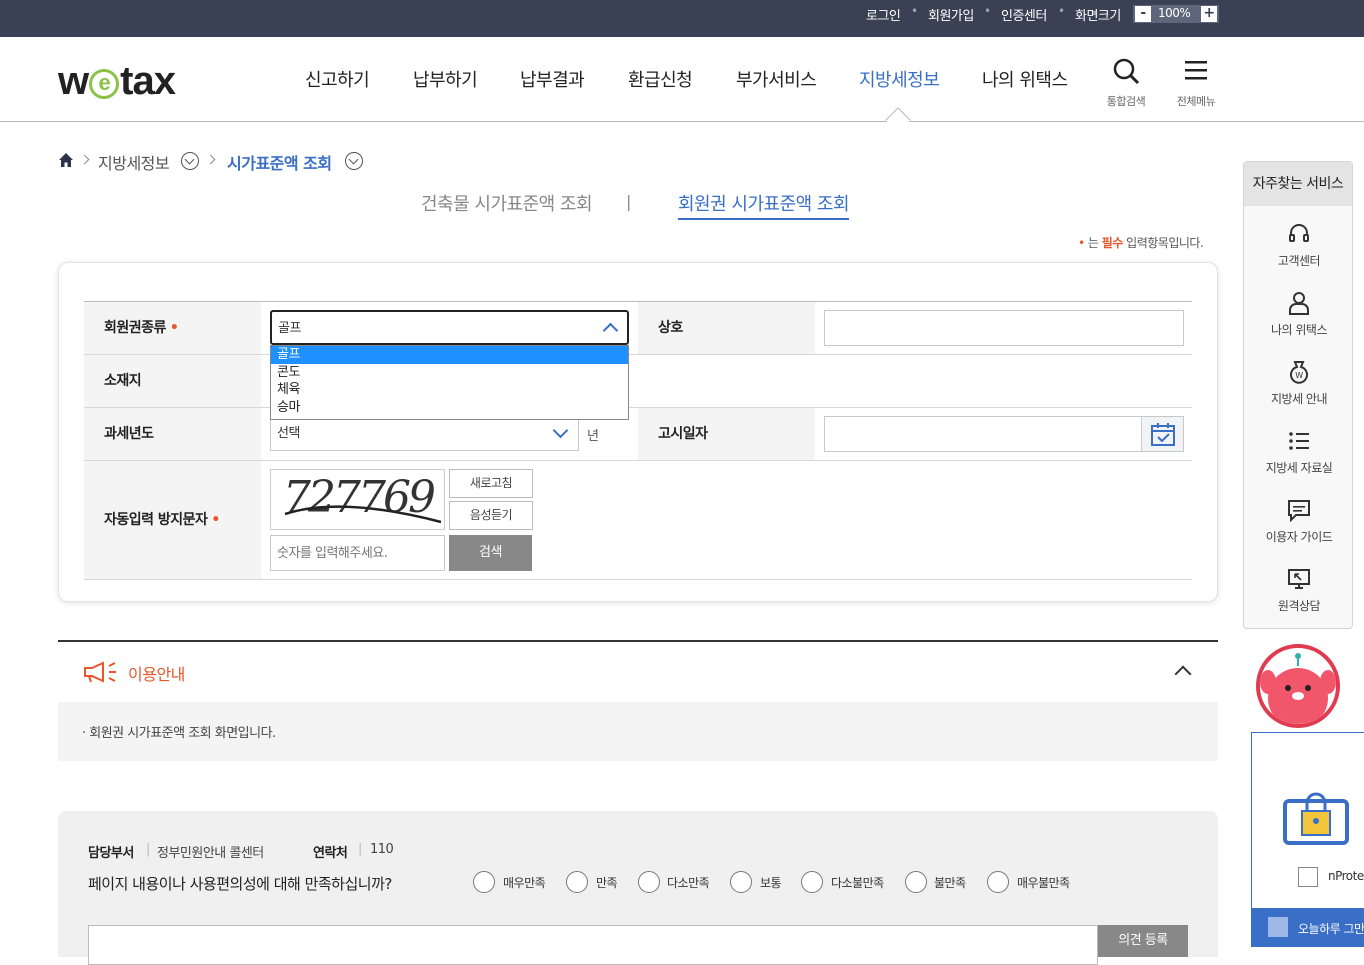  What do you see at coordinates (649, 882) in the screenshot?
I see `radio-somewhat-satisfied` at bounding box center [649, 882].